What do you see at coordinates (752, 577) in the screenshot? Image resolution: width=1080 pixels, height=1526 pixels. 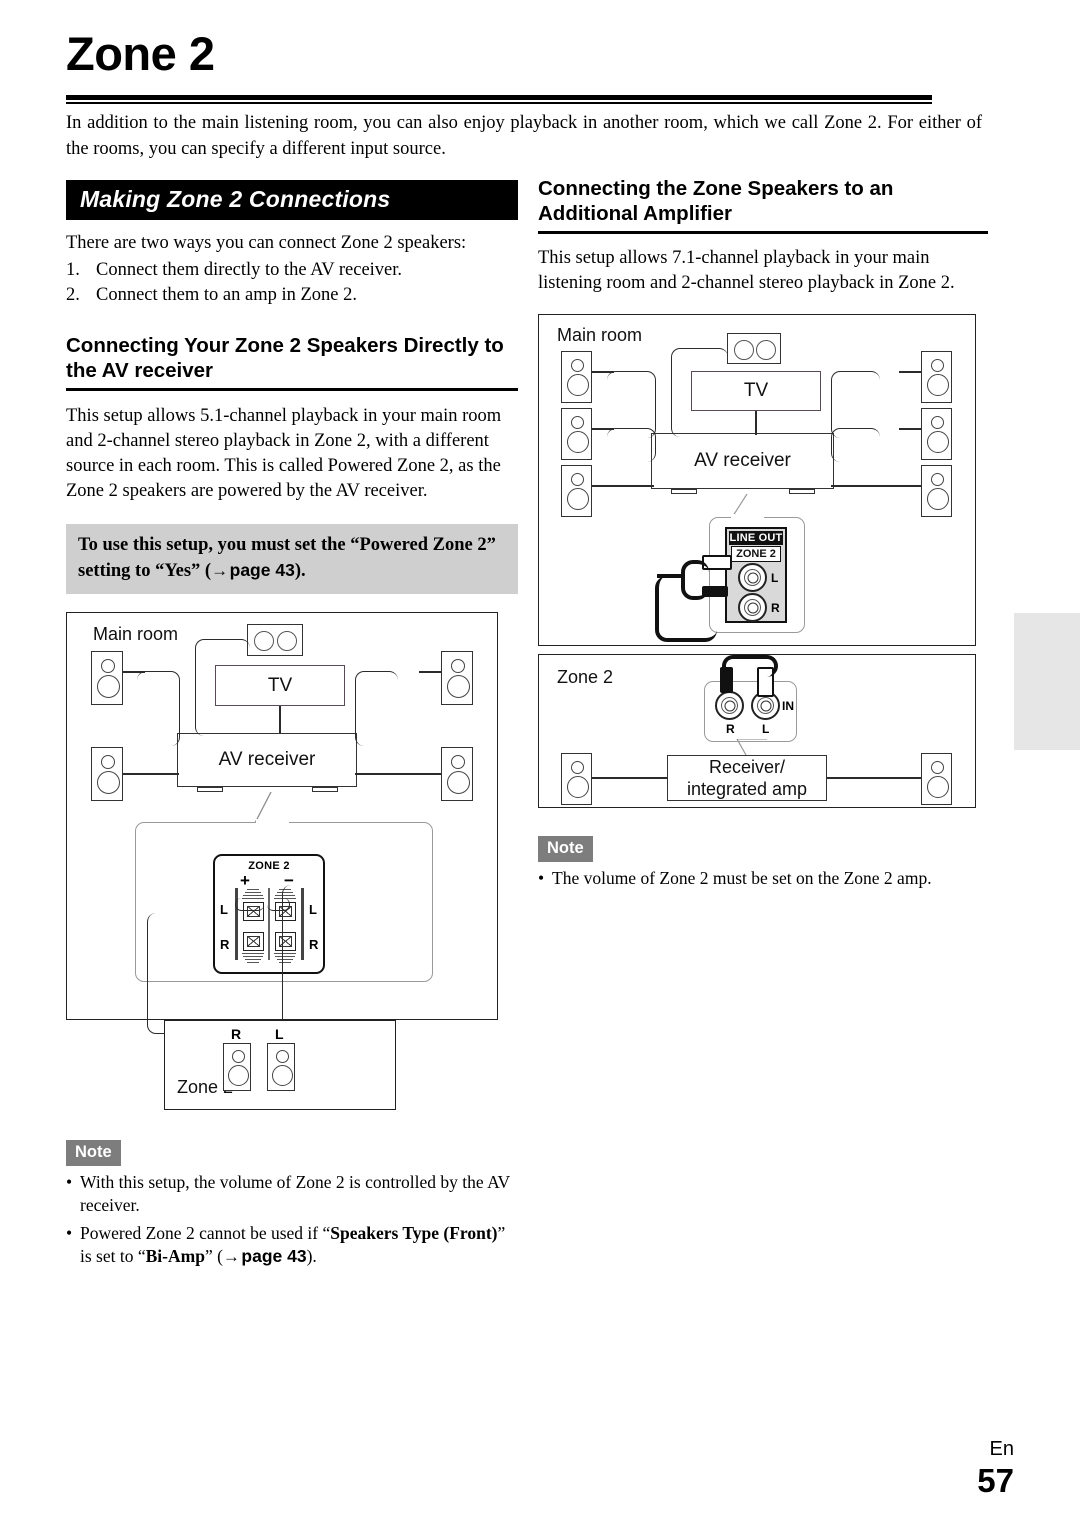 I see `rca-jack-left` at bounding box center [752, 577].